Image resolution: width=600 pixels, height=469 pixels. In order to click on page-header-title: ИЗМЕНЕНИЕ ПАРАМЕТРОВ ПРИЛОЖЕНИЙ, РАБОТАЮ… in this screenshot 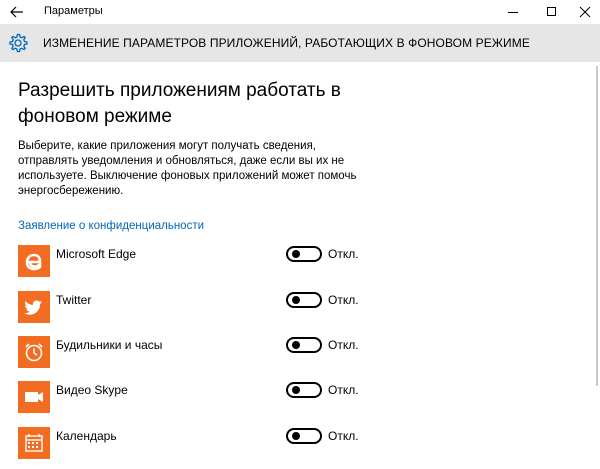, I will do `click(286, 43)`.